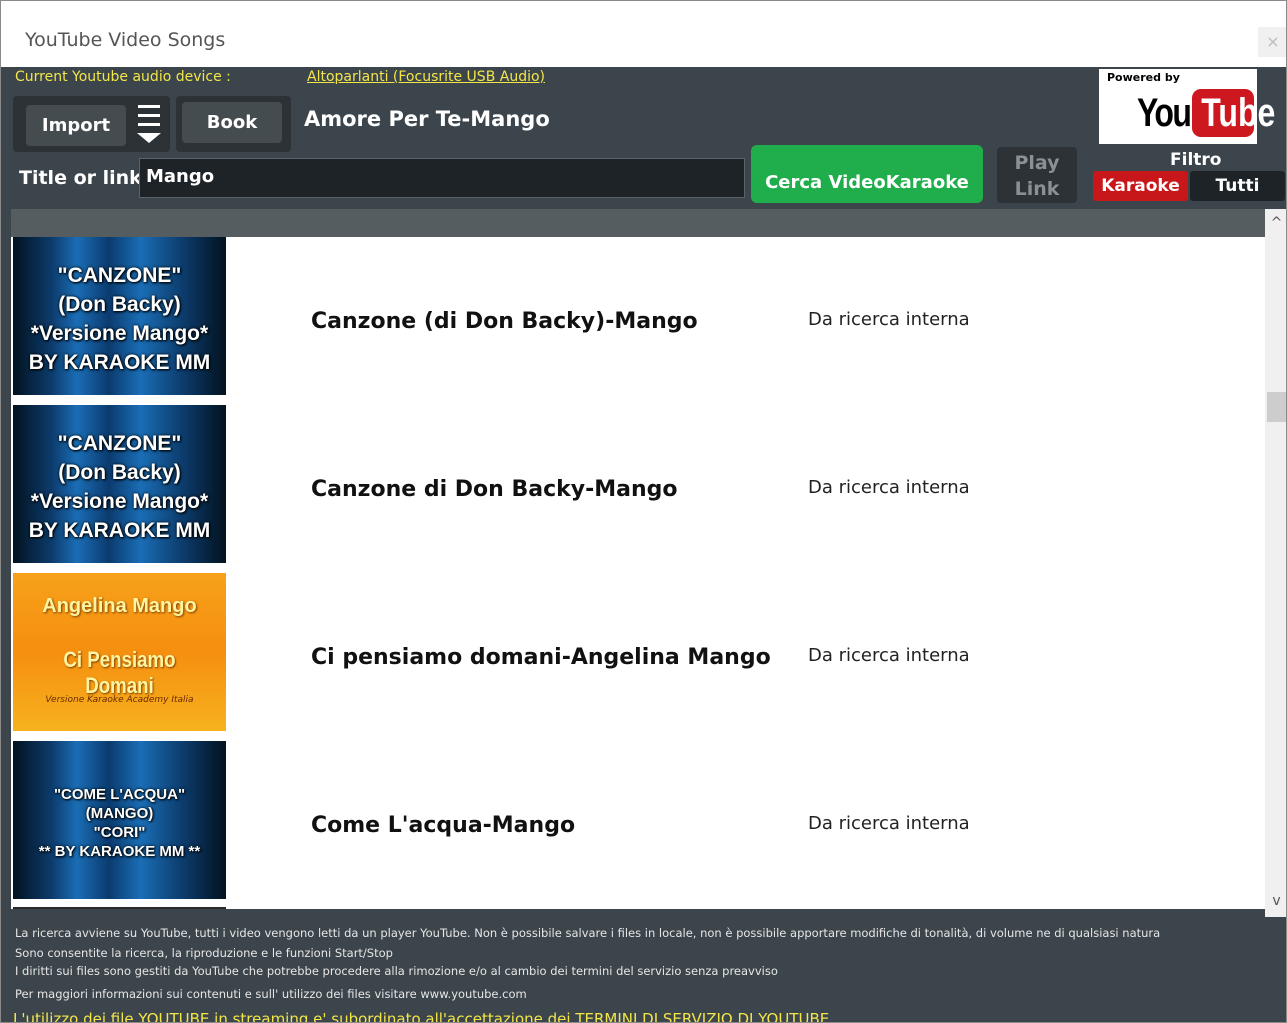  Describe the element at coordinates (867, 174) in the screenshot. I see `search-videokaraoke-button: Cerca VideoKaraoke` at that location.